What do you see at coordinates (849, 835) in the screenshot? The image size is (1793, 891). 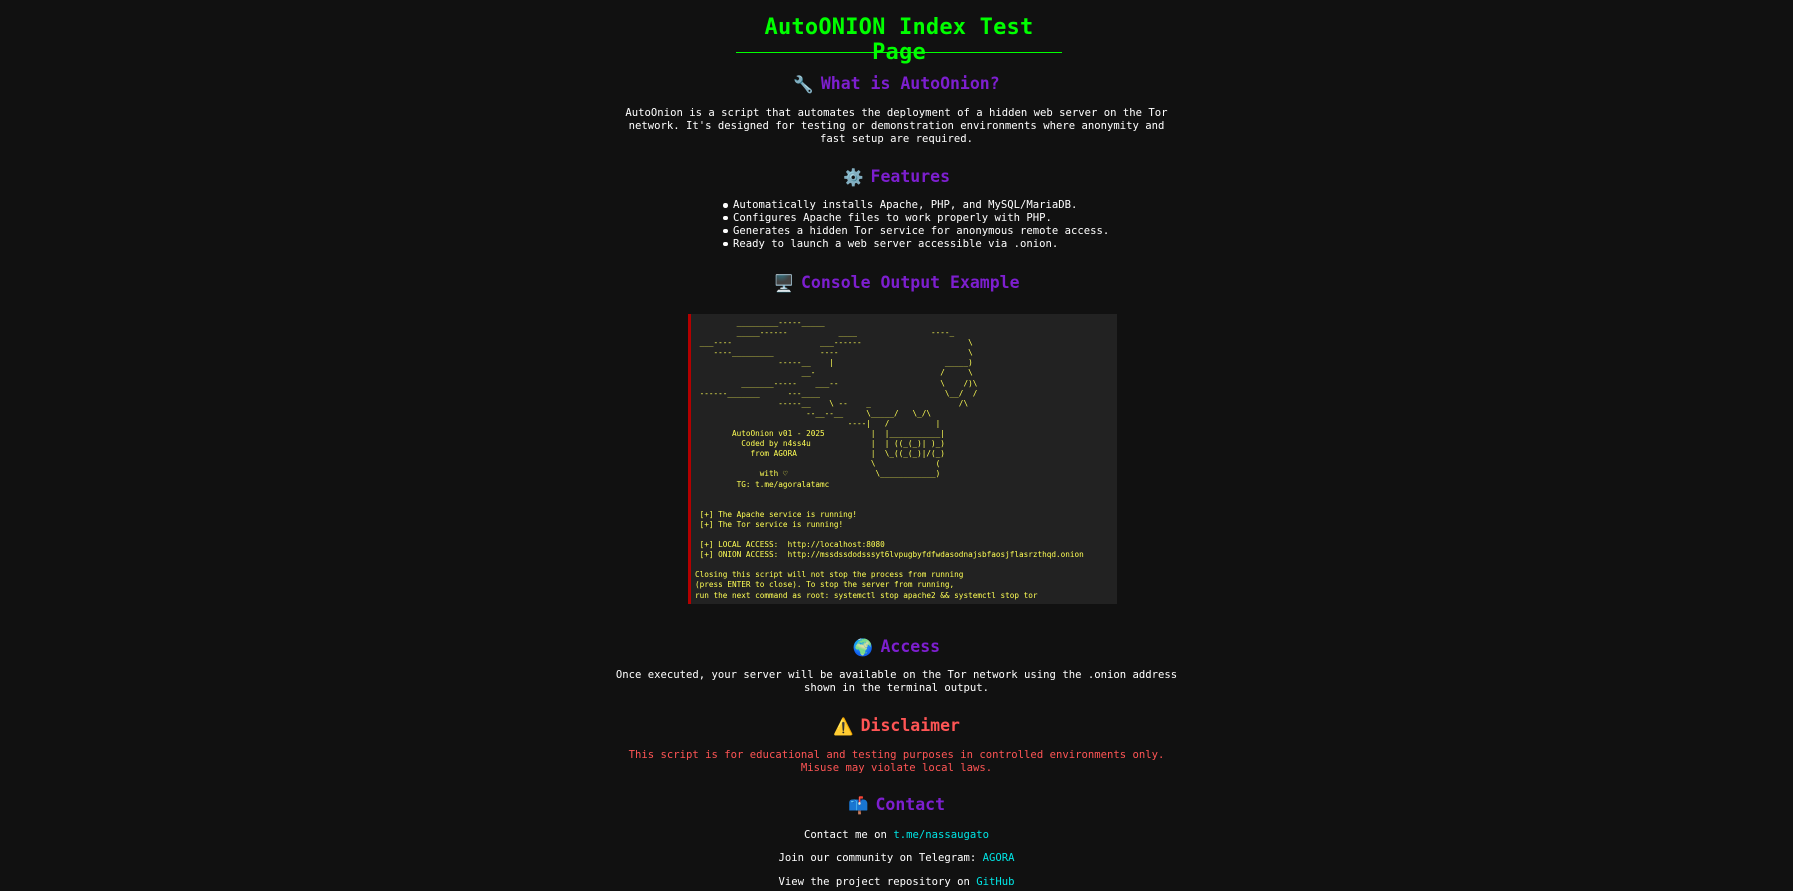 I see `contact-telegram-prefix: Contact me on` at bounding box center [849, 835].